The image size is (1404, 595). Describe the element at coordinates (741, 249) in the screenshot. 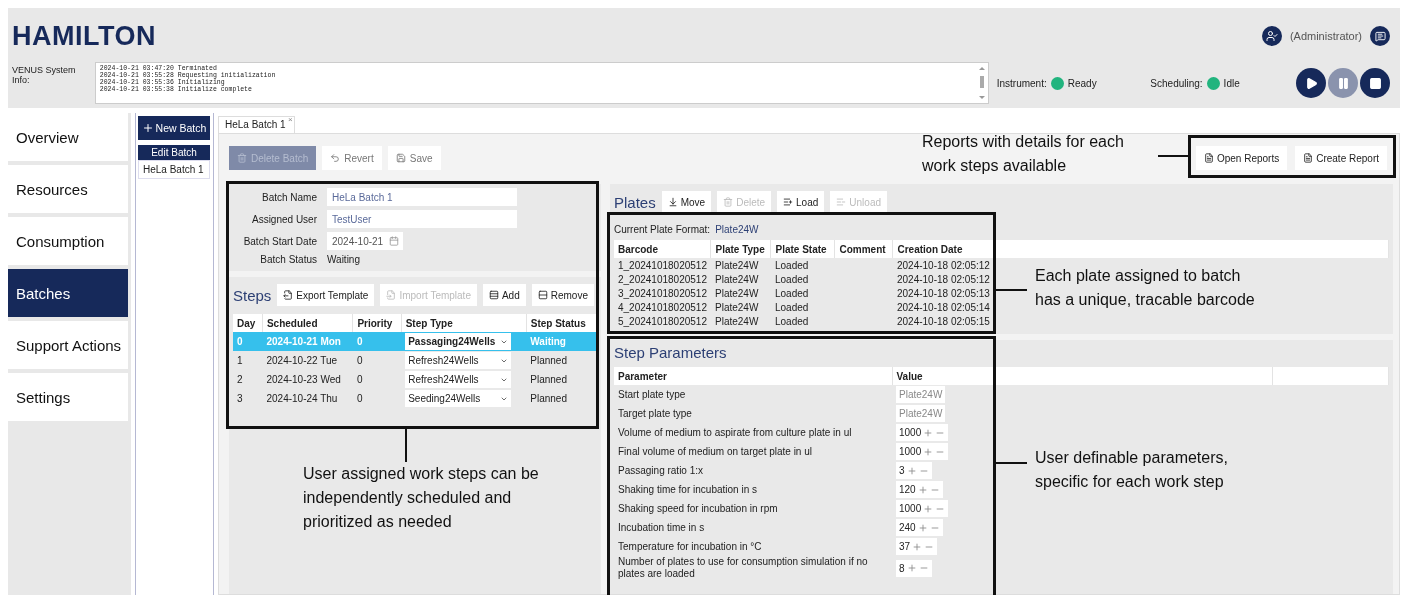

I see `column-header: Plate Type` at that location.